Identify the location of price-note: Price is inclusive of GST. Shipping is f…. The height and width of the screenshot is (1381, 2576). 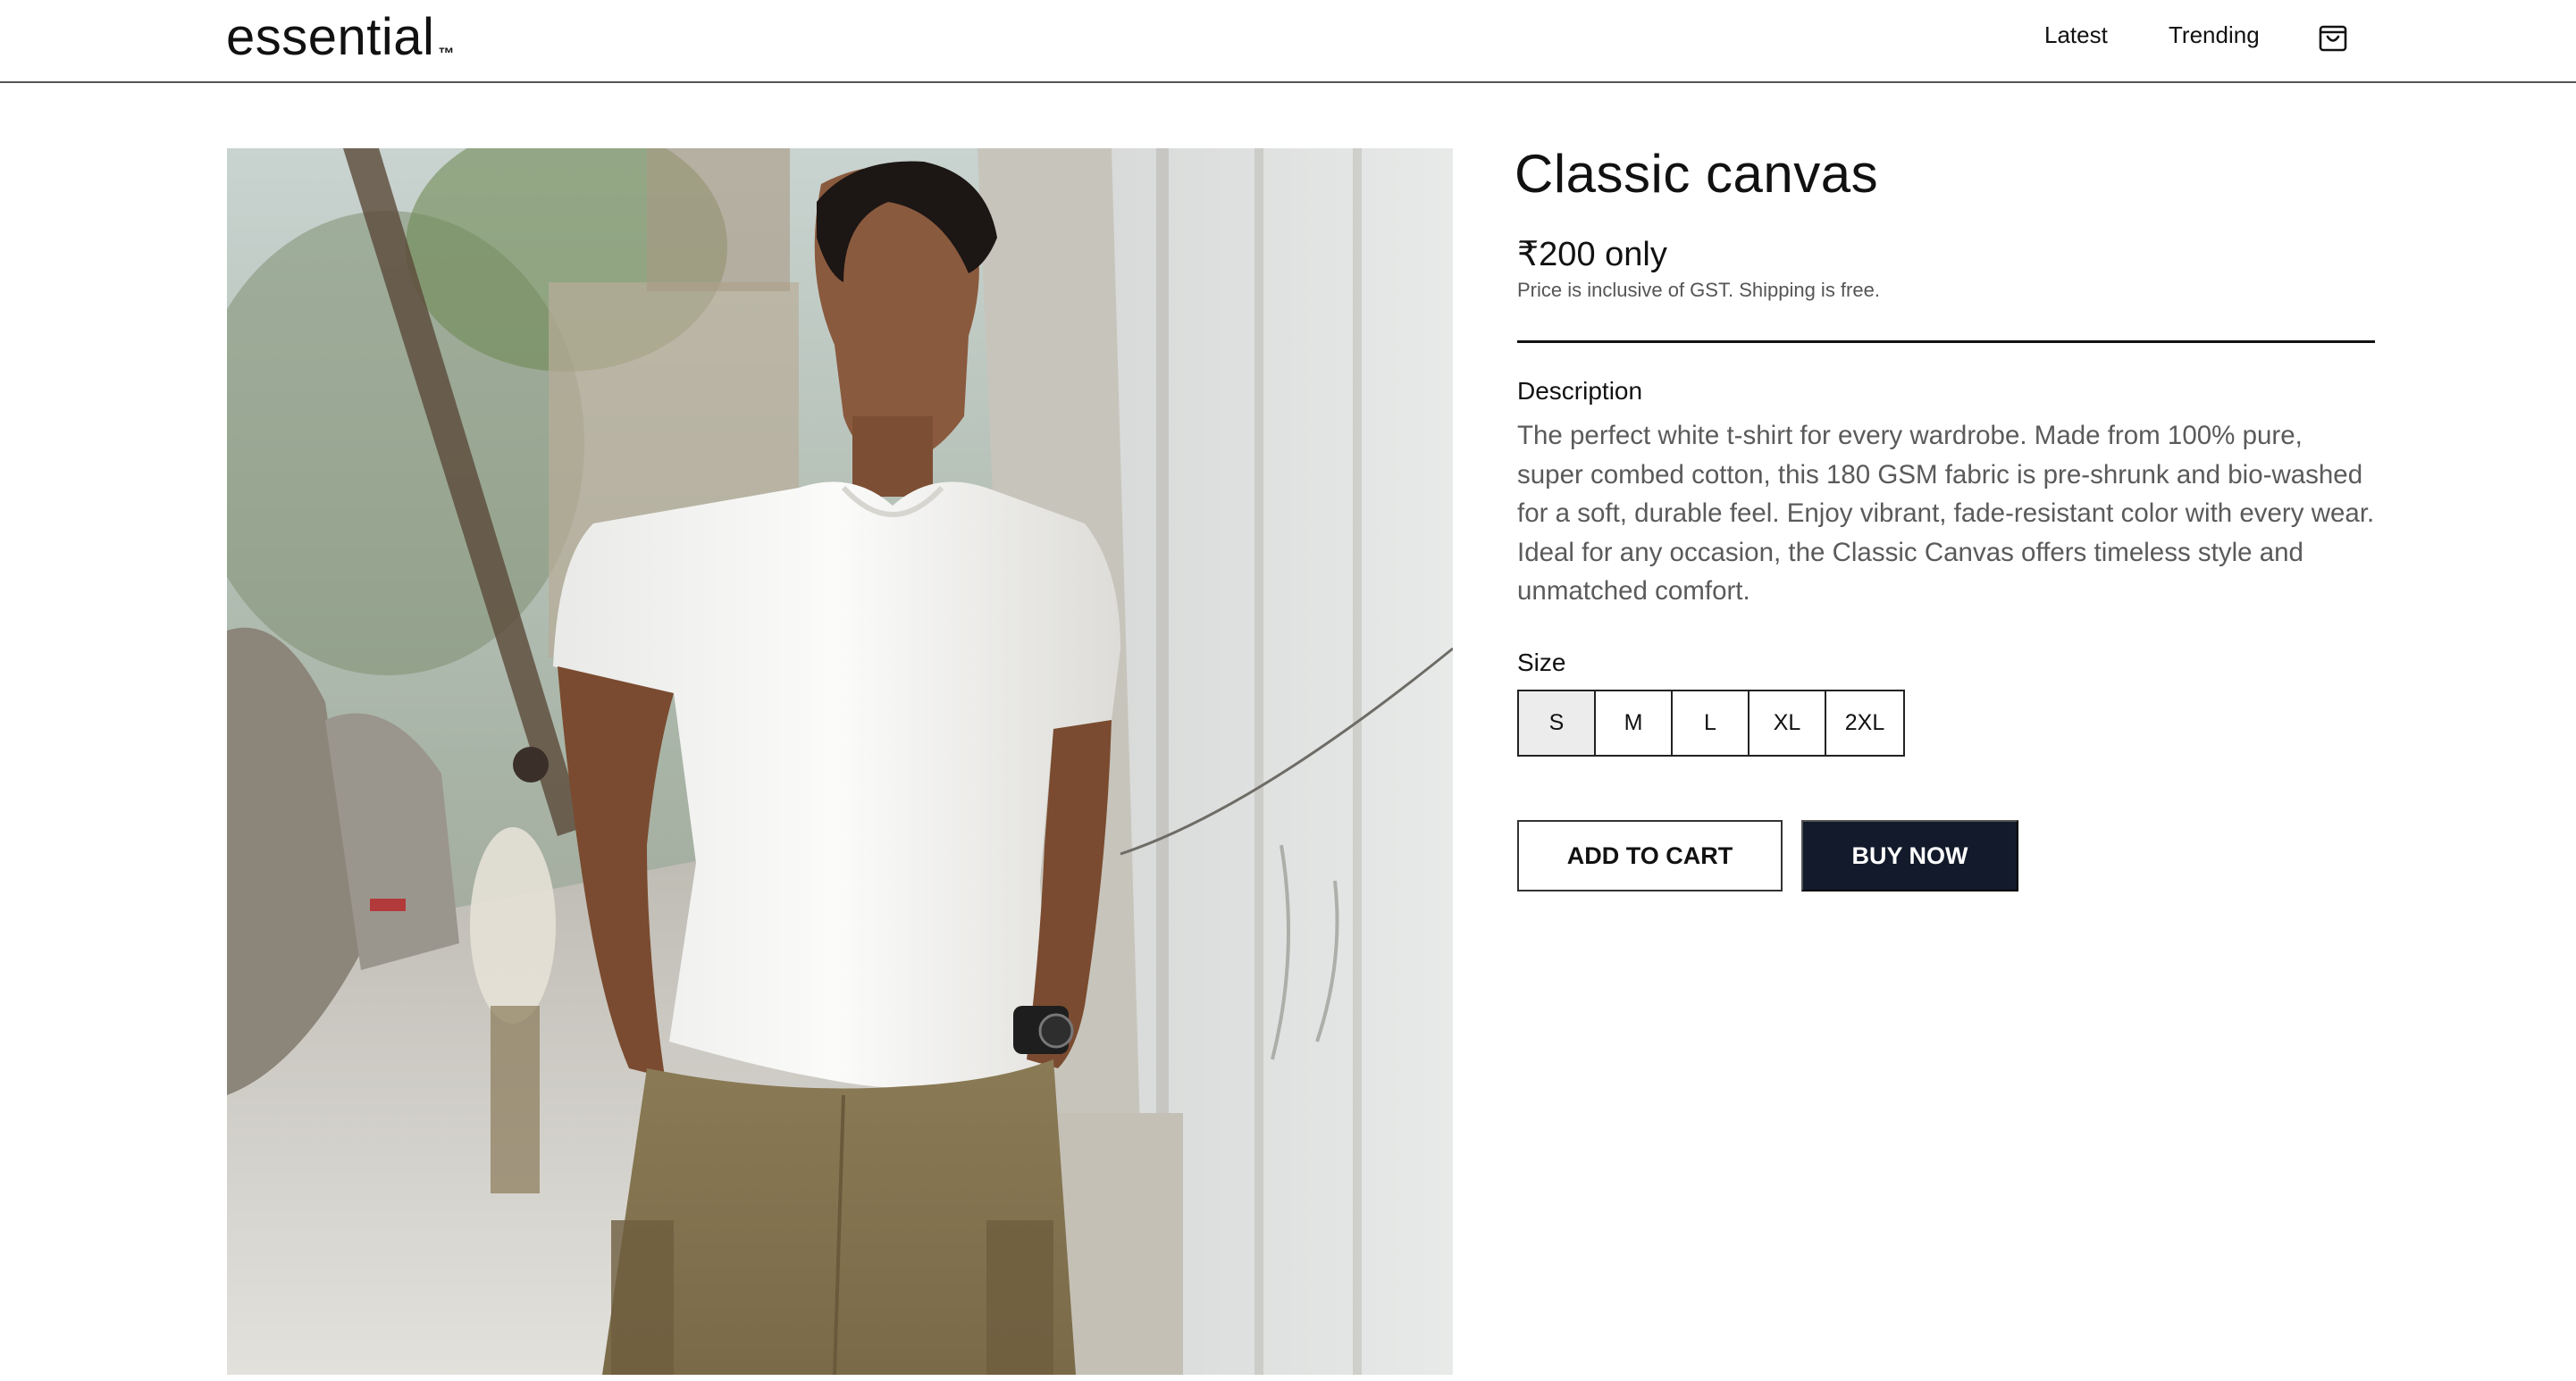
(1698, 290).